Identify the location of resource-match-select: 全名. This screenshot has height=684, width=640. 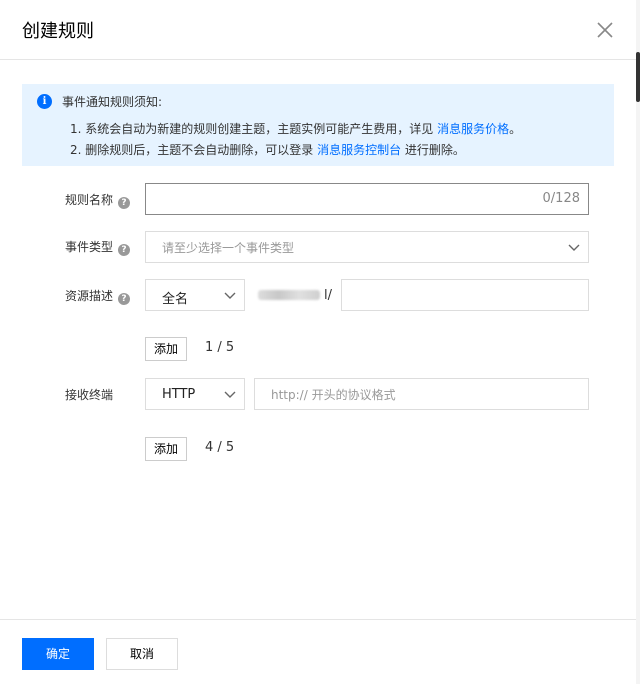
(195, 295).